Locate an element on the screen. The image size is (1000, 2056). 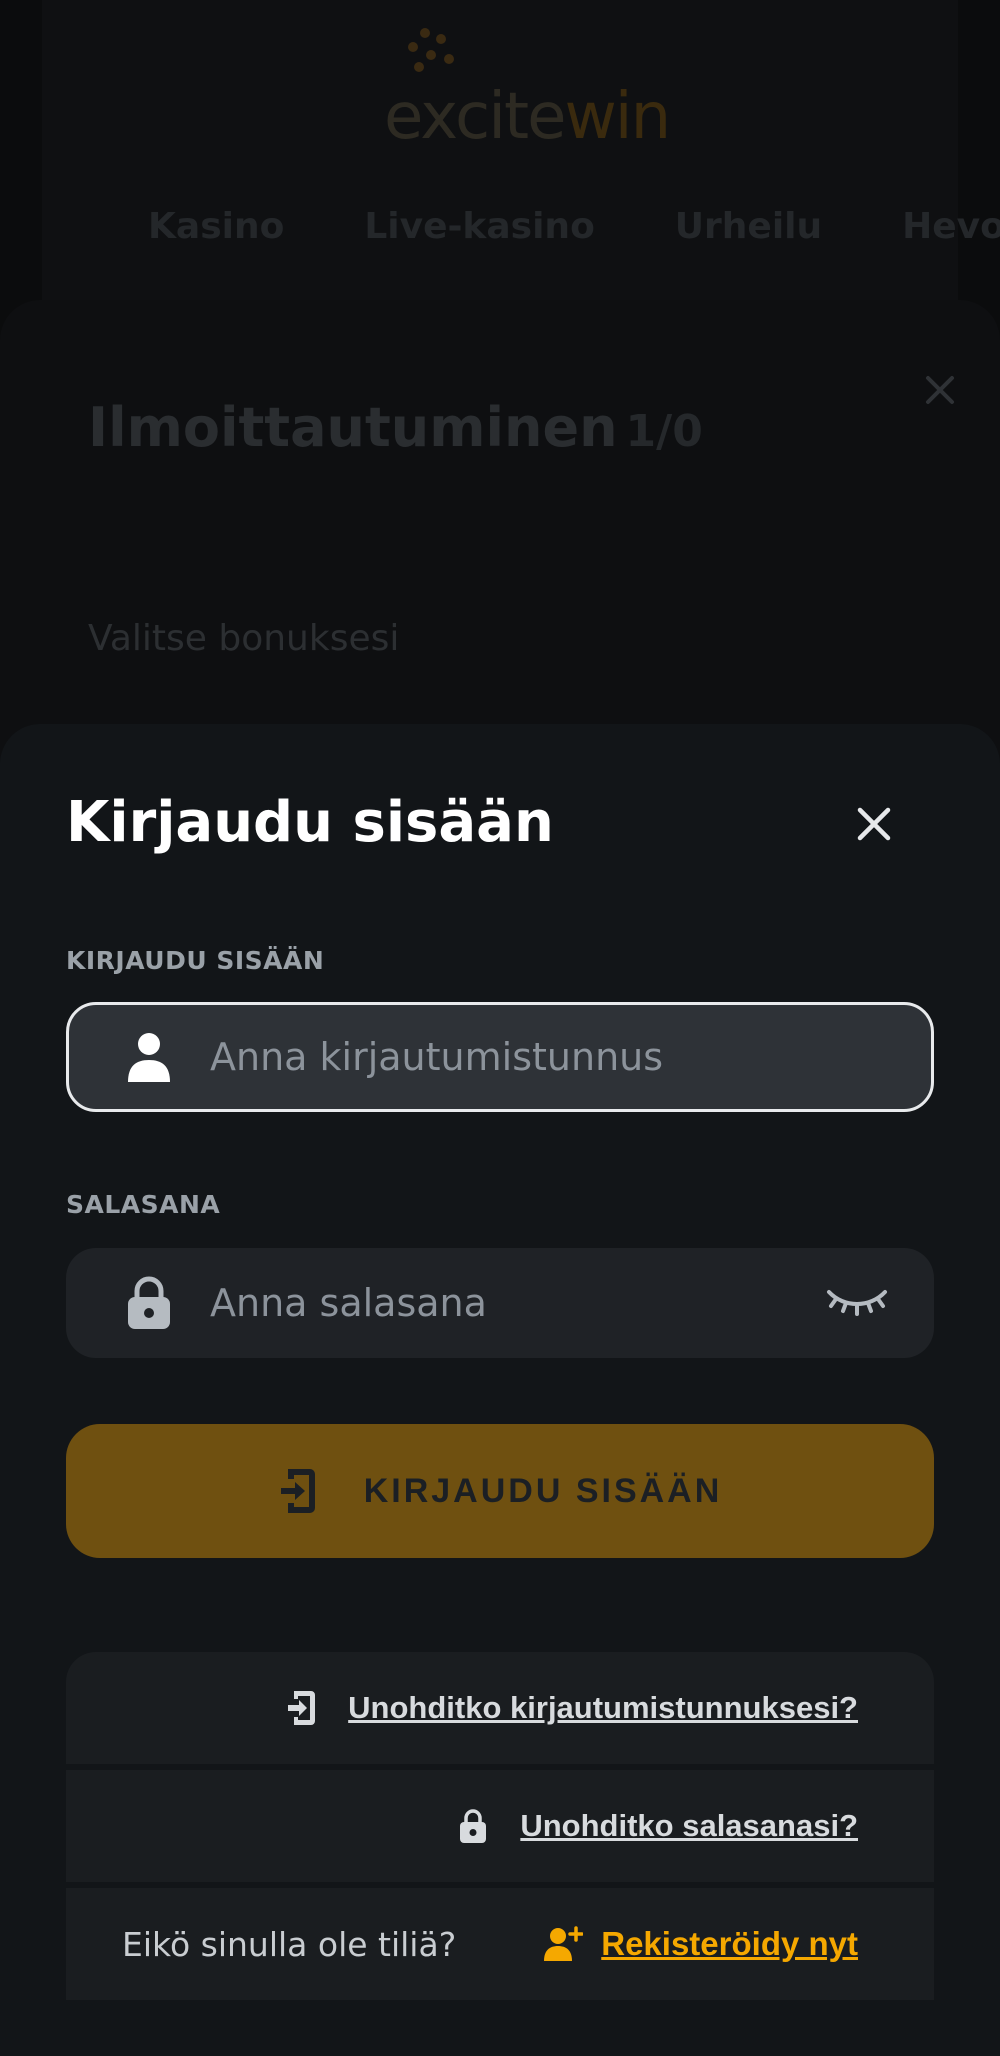
register-group: Rekisteröidy nyt is located at coordinates (700, 1944).